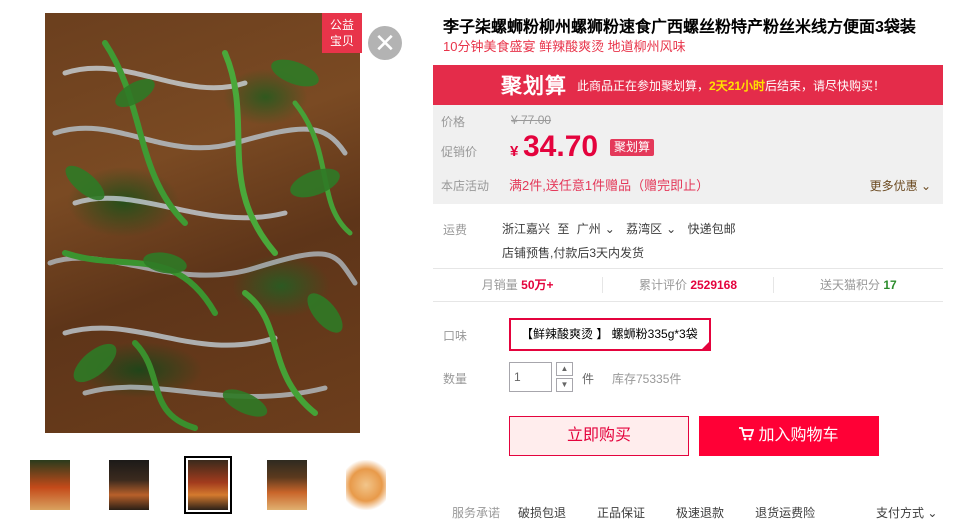  I want to click on juhuasuan-logo: 聚划算, so click(534, 86).